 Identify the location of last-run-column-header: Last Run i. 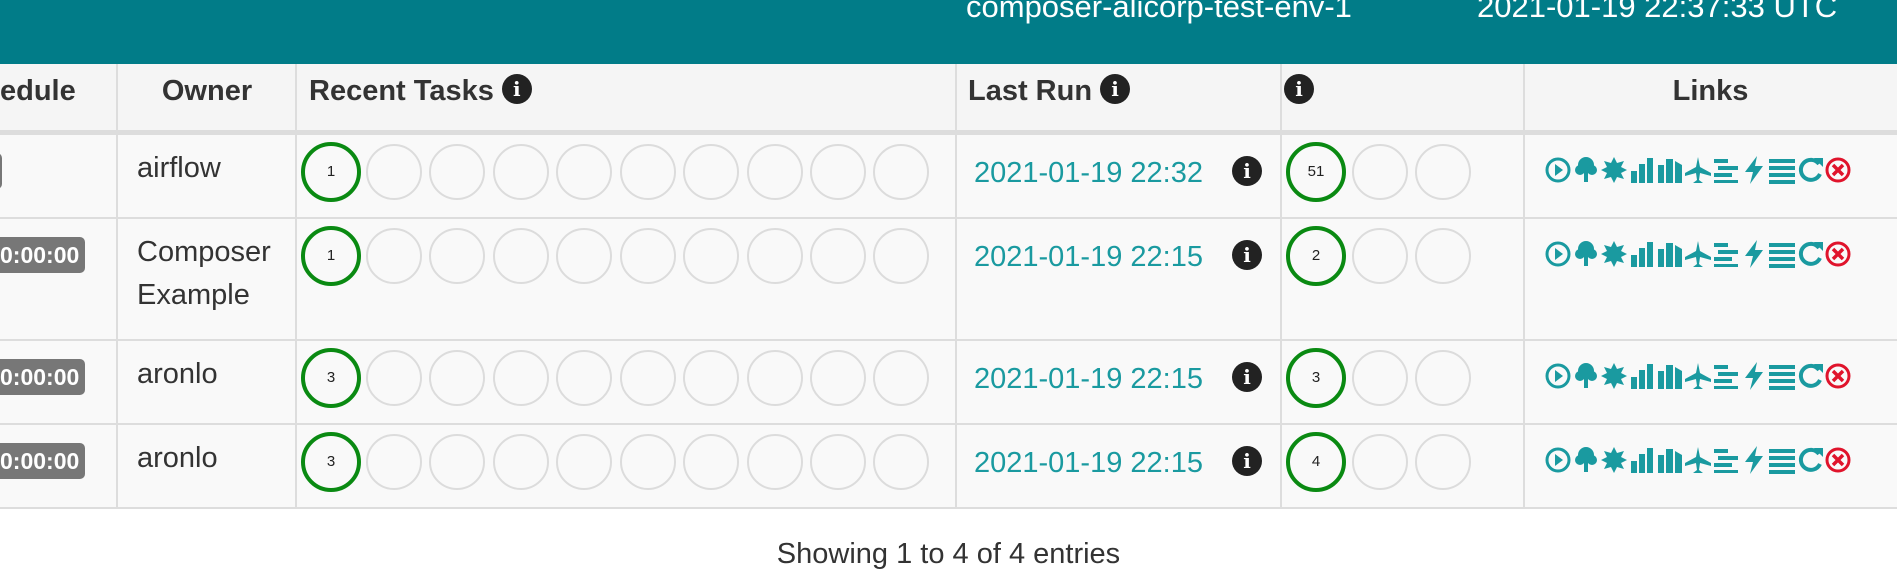
(1123, 97).